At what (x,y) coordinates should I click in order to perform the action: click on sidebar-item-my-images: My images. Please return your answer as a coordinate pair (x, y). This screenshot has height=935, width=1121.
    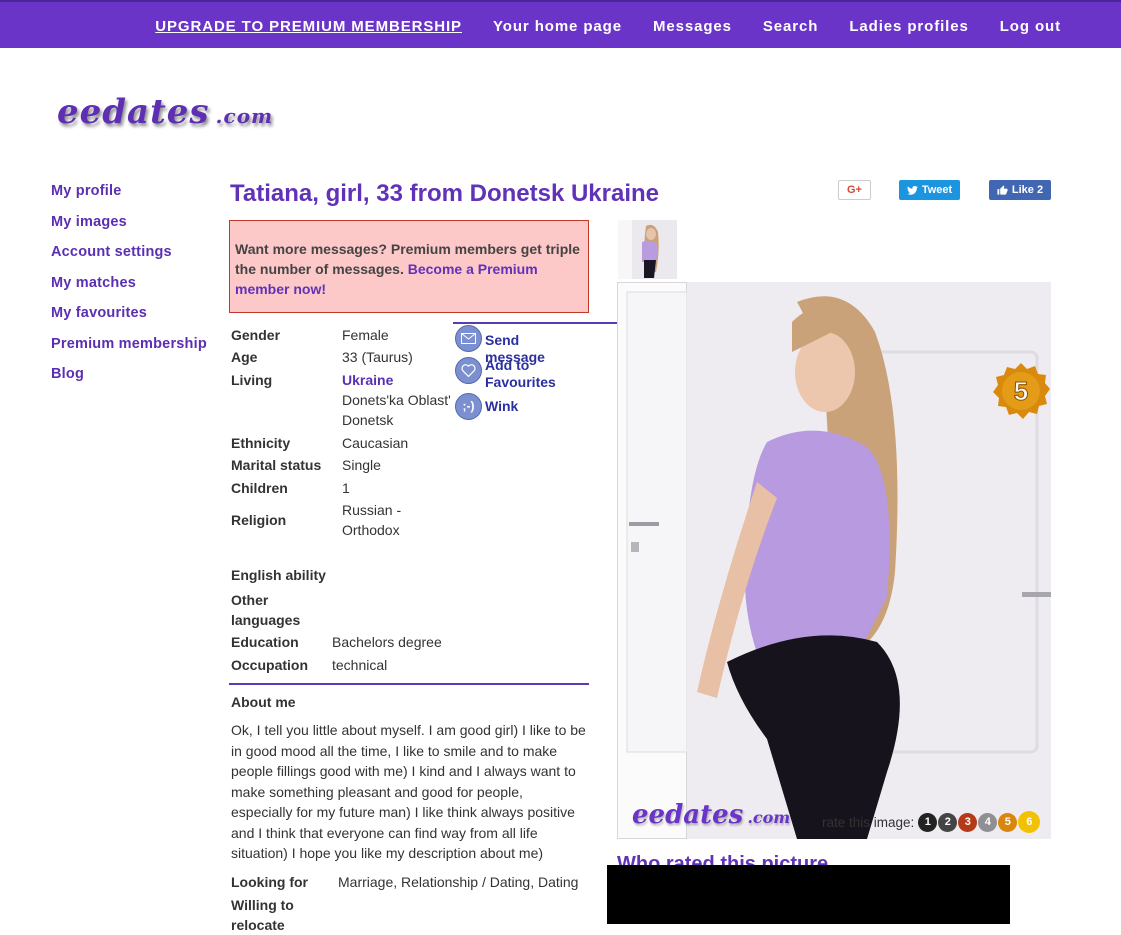
    Looking at the image, I should click on (129, 229).